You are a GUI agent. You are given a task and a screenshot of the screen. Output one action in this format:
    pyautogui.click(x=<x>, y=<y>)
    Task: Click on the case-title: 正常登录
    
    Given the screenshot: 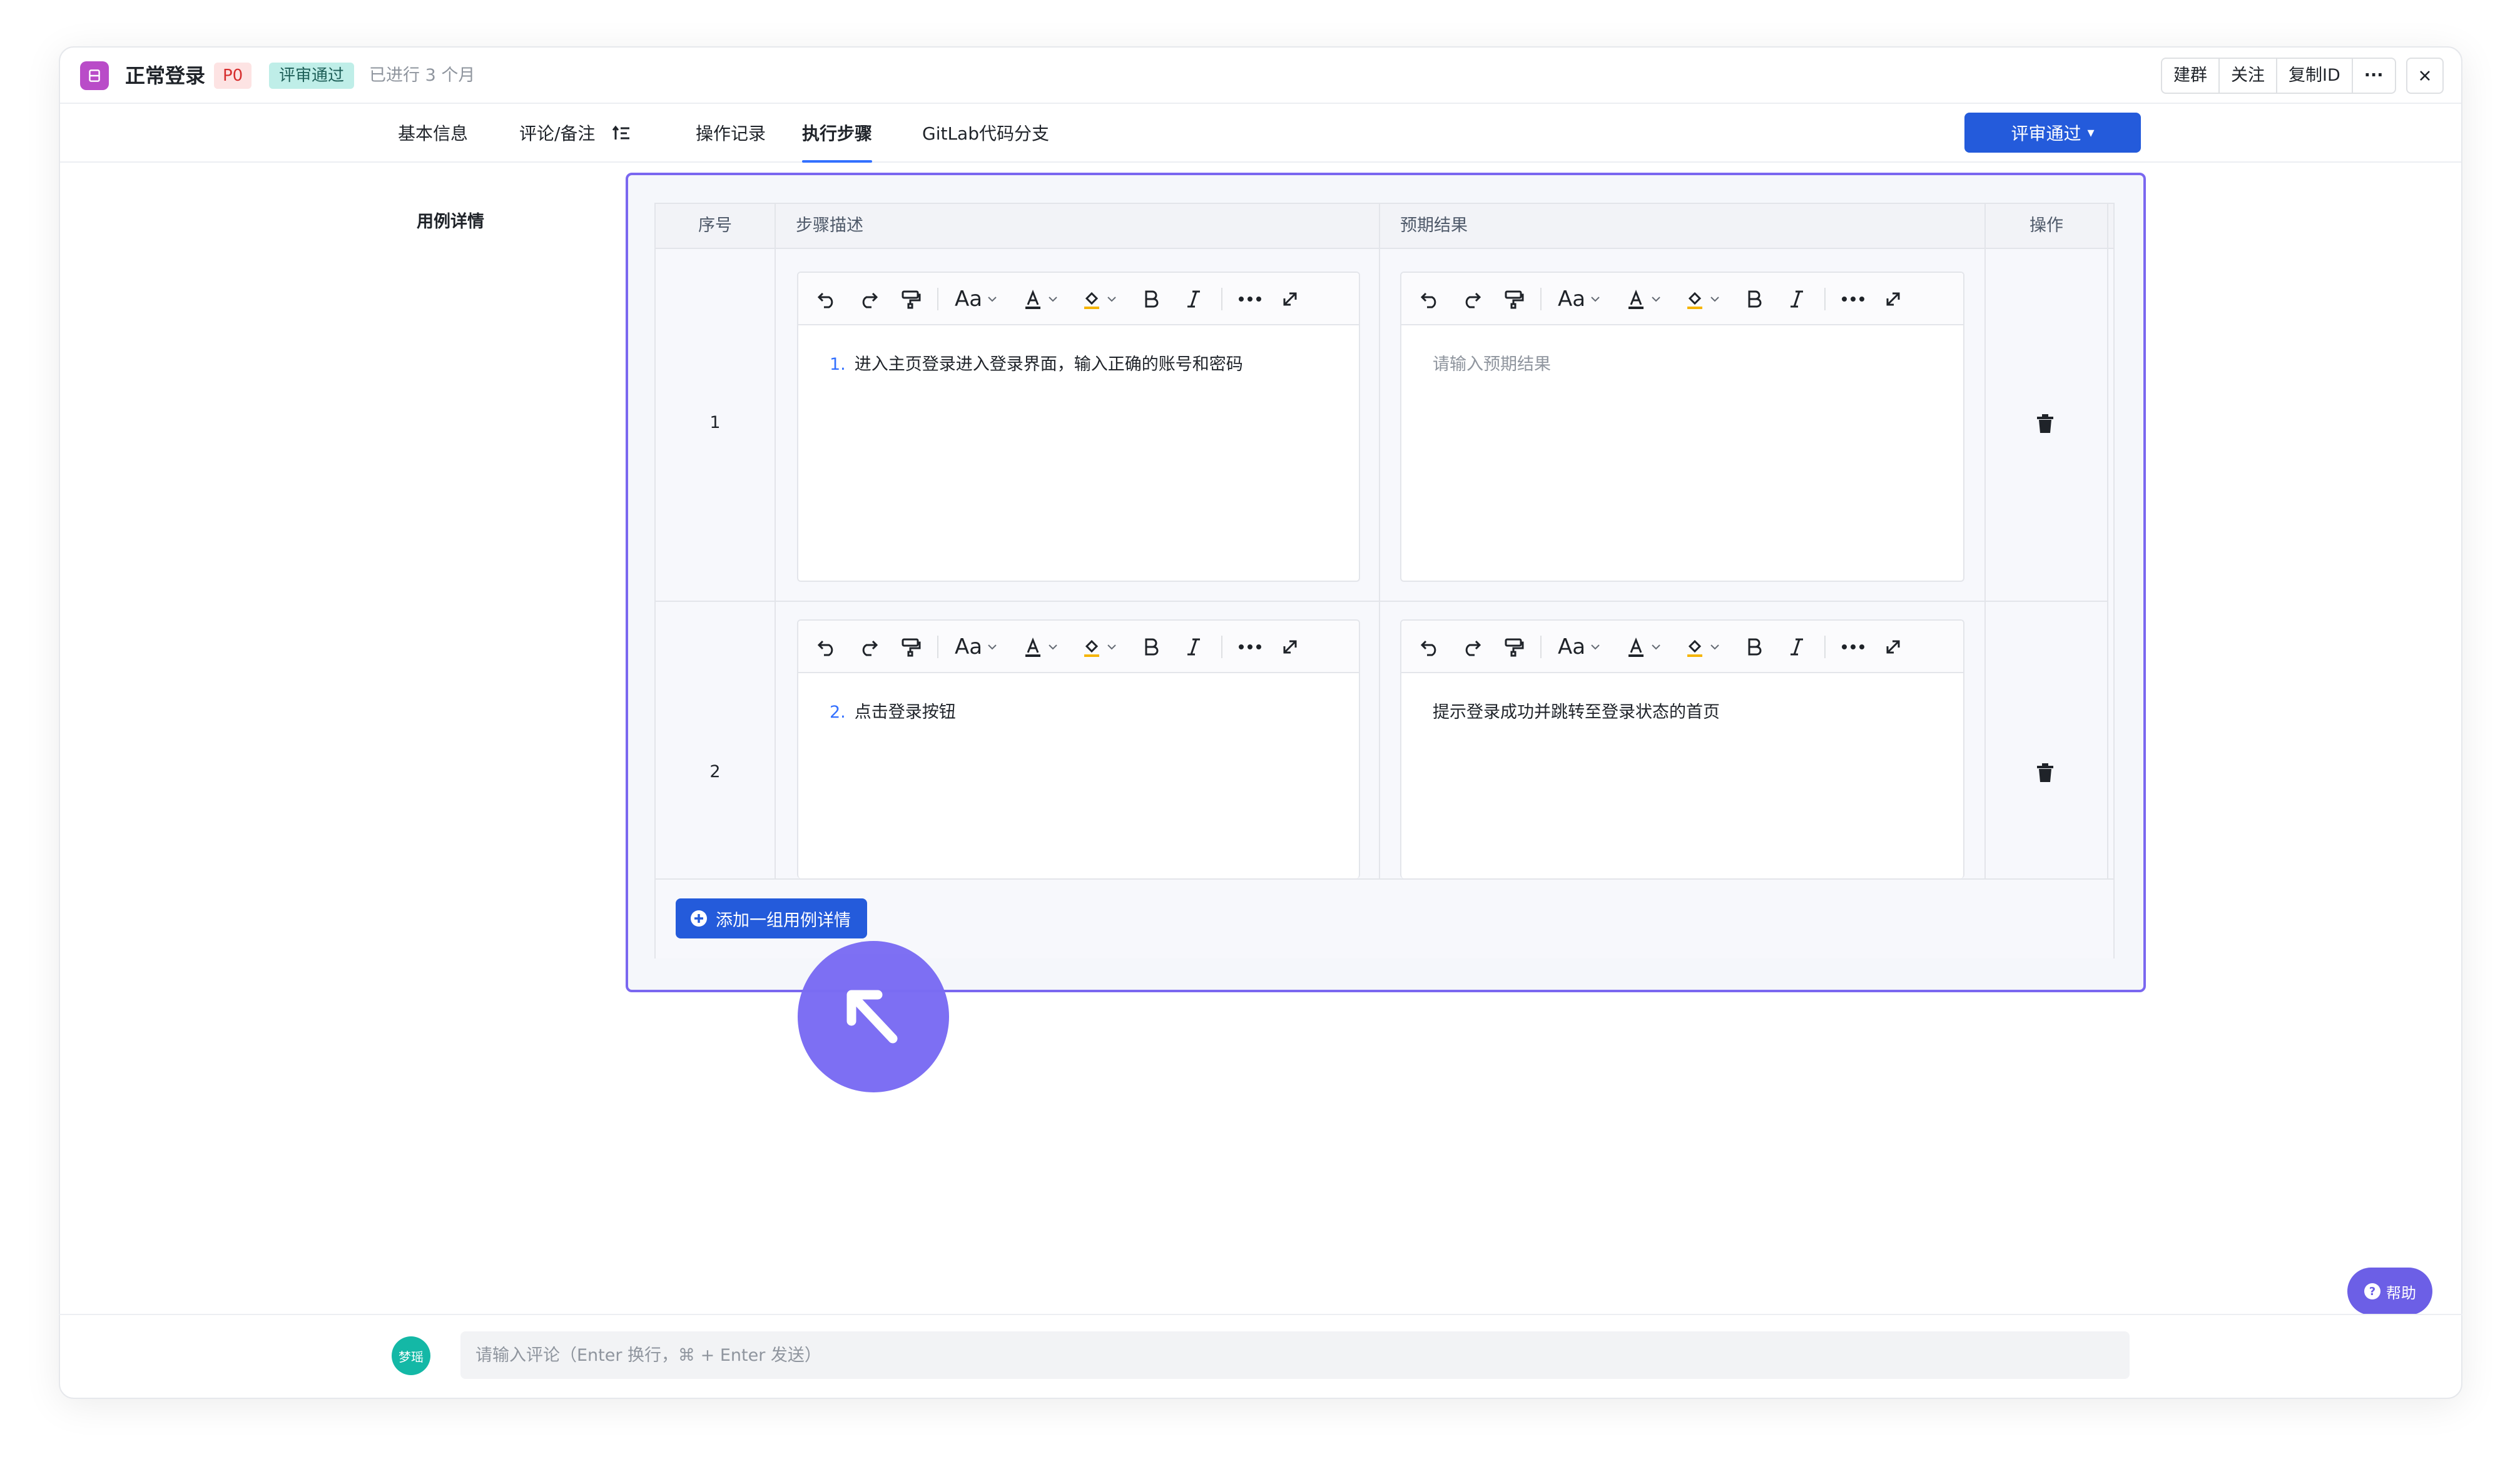 What is the action you would take?
    pyautogui.click(x=166, y=76)
    